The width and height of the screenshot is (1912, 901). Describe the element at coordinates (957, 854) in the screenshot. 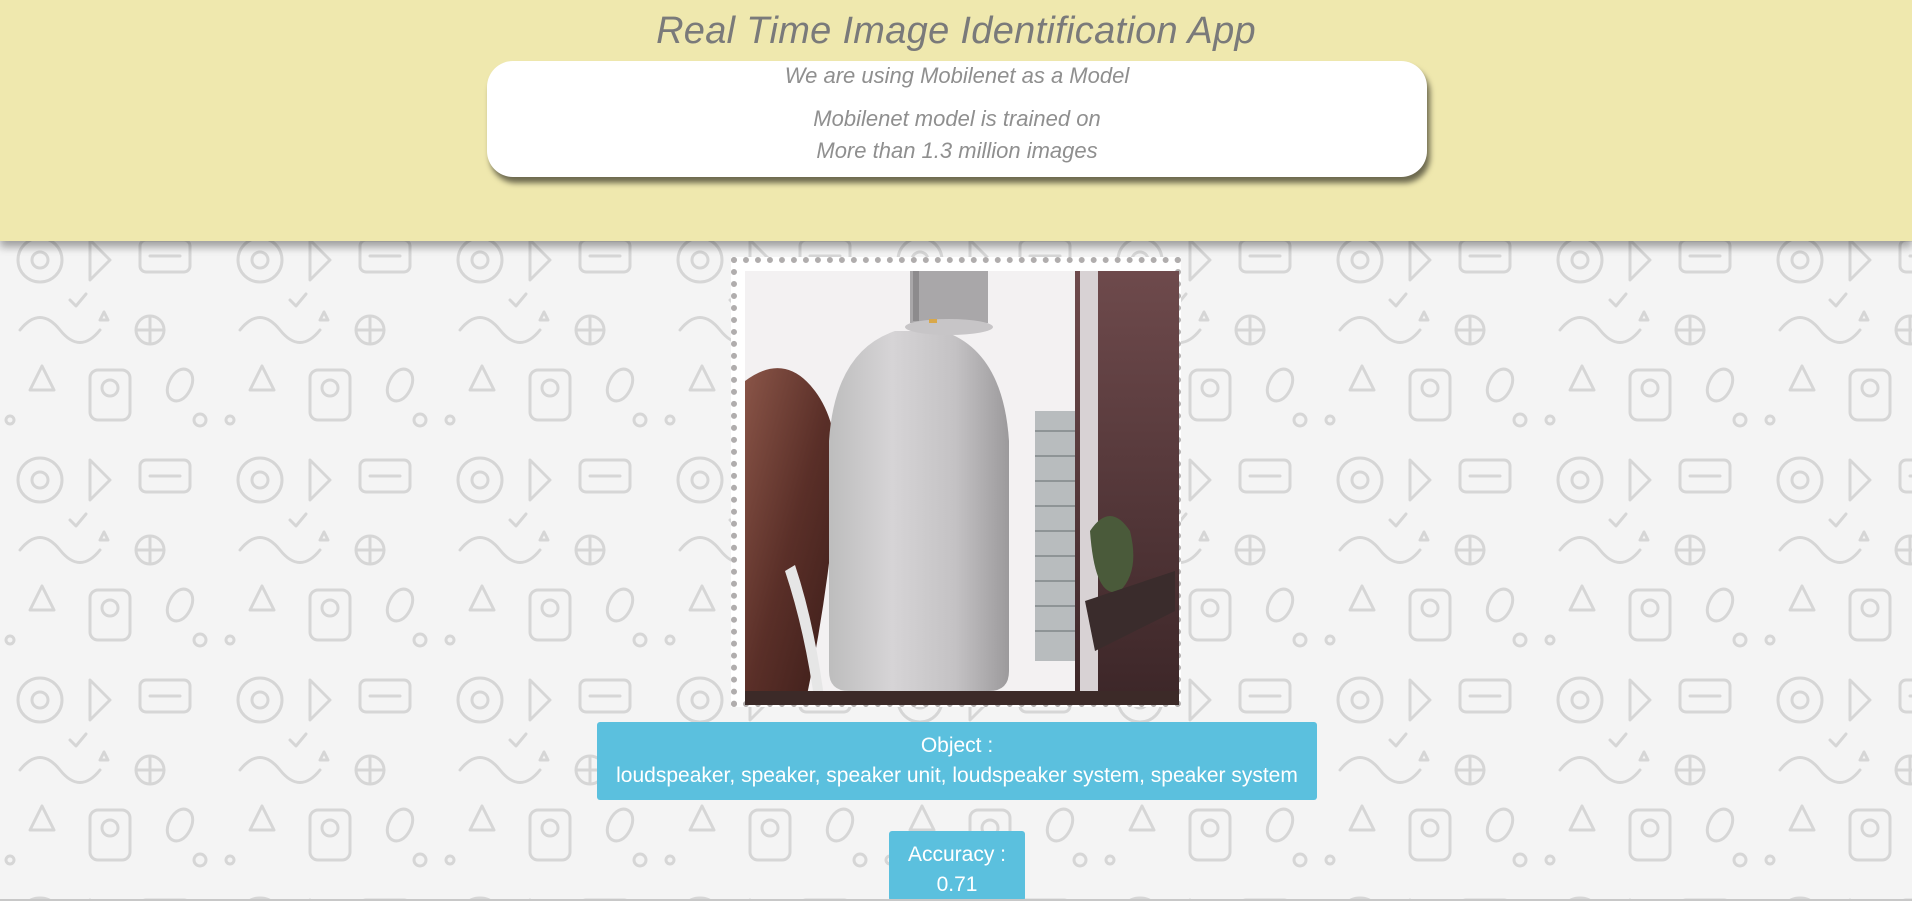

I see `accuracy-label: Accuracy :` at that location.